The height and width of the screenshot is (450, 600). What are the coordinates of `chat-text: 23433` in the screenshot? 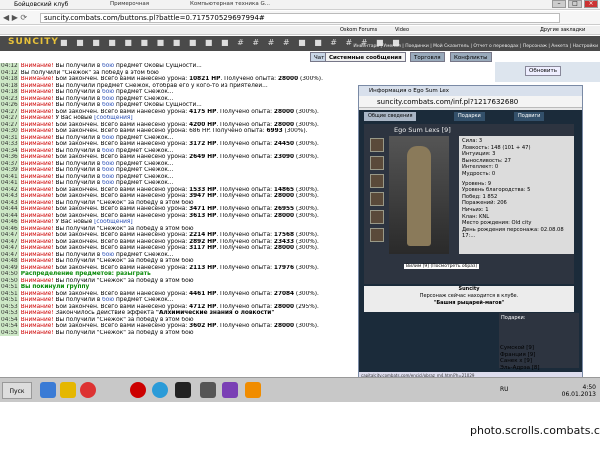 It's located at (284, 241).